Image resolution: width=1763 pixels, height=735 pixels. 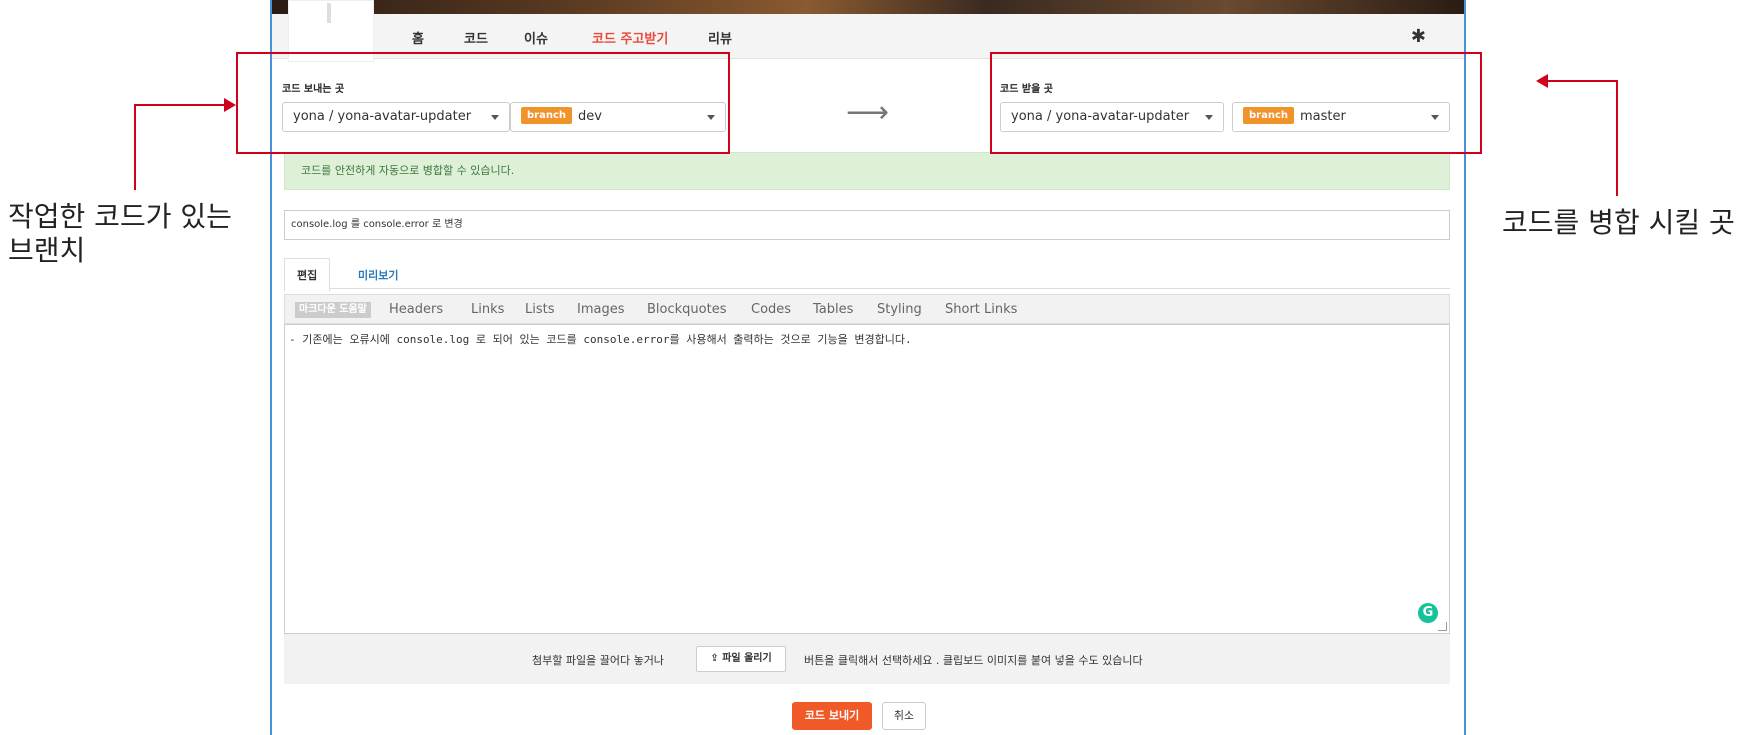 I want to click on markdown-help-button: 마크다운 도움말, so click(x=333, y=310).